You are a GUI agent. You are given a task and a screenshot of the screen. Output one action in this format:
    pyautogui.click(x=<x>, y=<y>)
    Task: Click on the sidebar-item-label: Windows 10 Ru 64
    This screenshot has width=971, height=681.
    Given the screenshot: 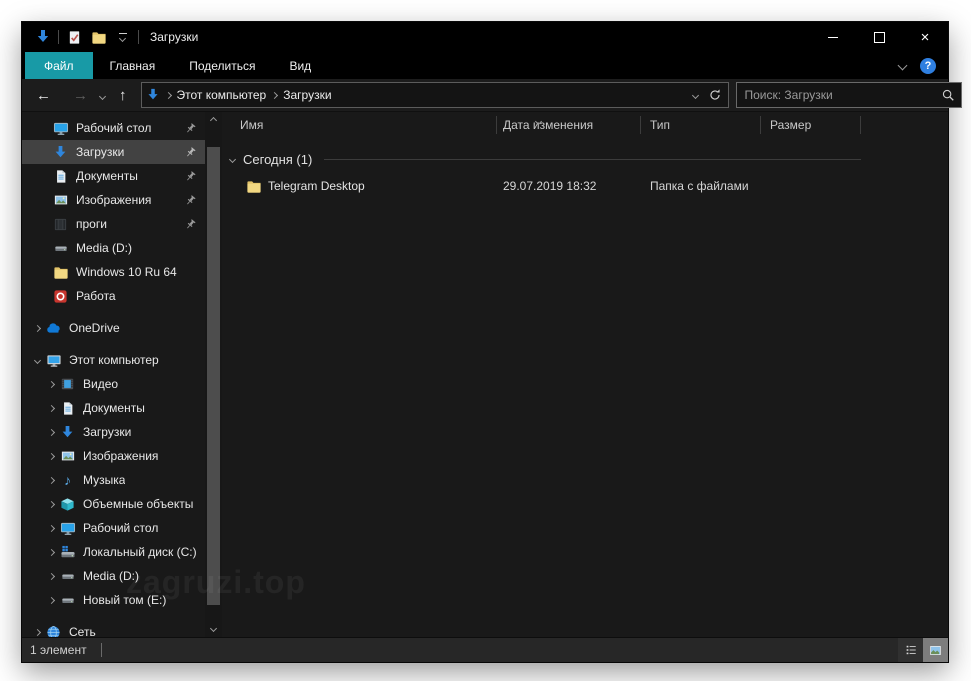 What is the action you would take?
    pyautogui.click(x=126, y=272)
    